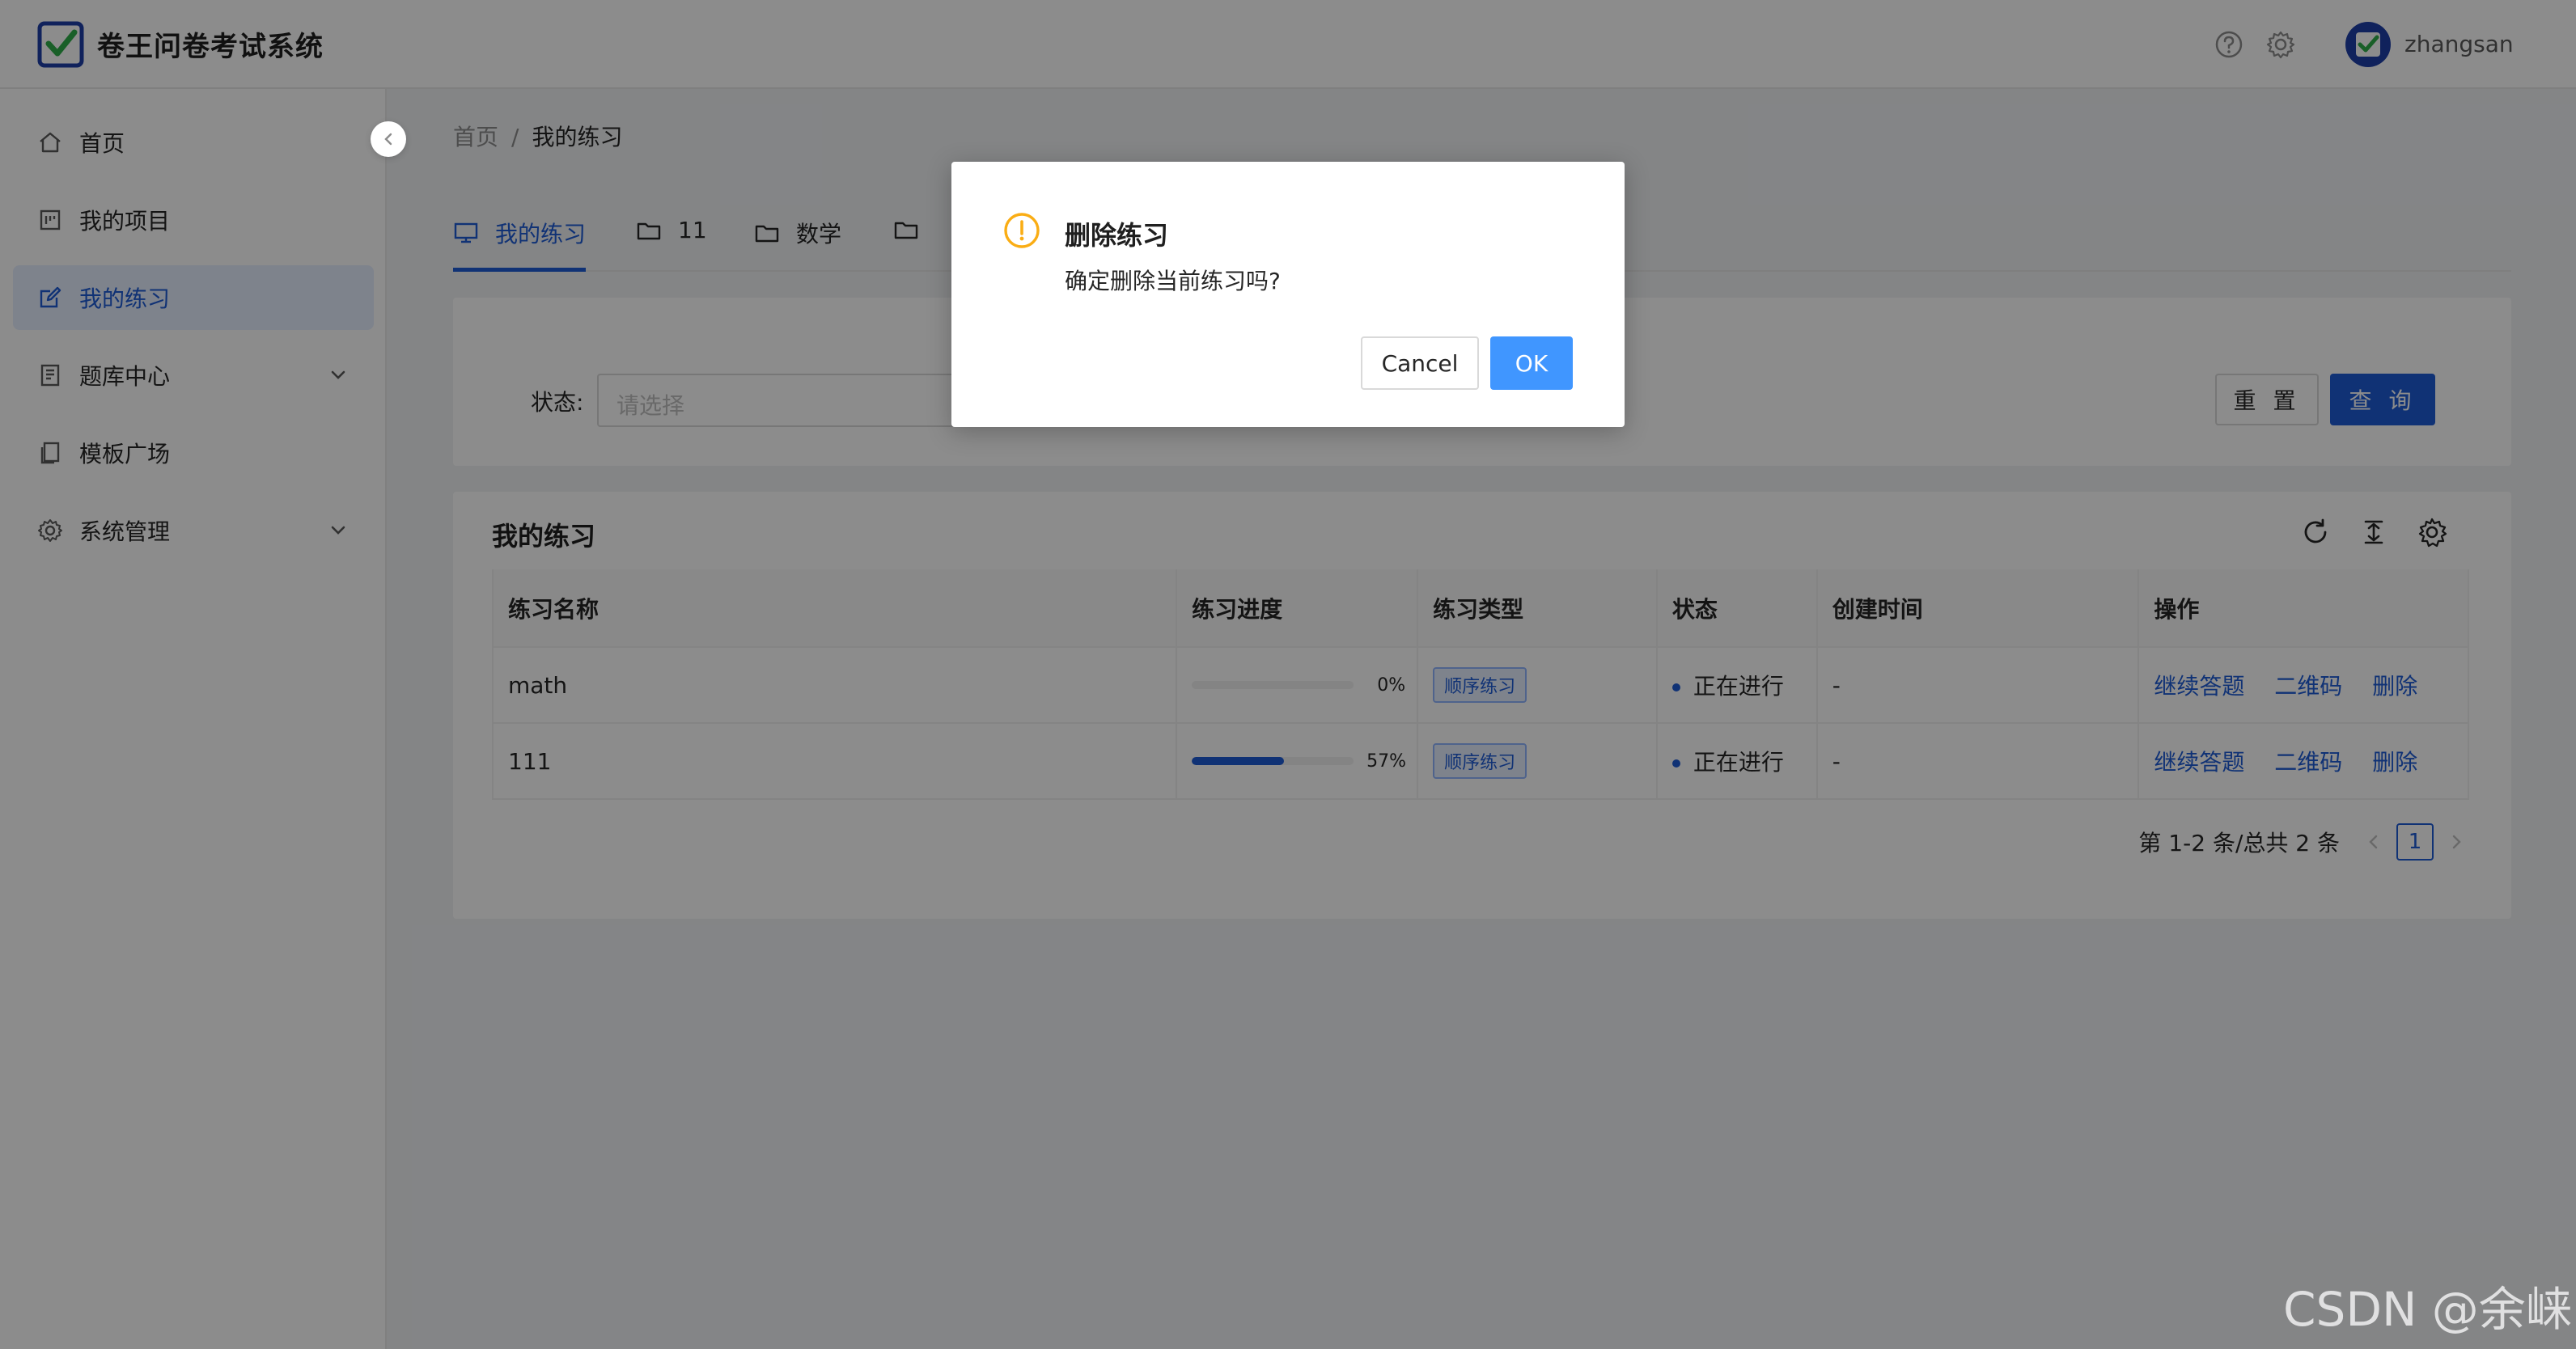 Image resolution: width=2576 pixels, height=1349 pixels. Describe the element at coordinates (2428, 1309) in the screenshot. I see `csdn-watermark: CSDN @余崃` at that location.